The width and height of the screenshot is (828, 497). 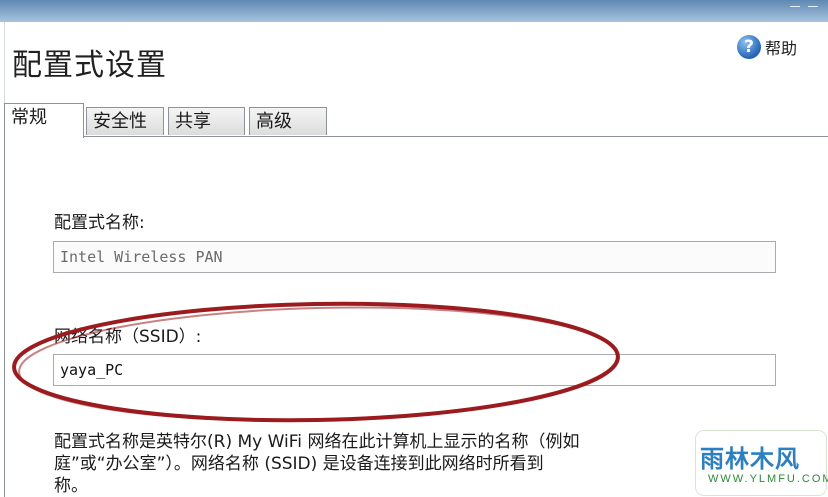 What do you see at coordinates (89, 65) in the screenshot?
I see `page-title: 配置式设置` at bounding box center [89, 65].